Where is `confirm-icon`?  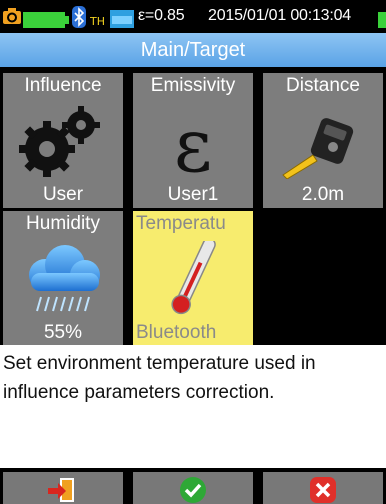 confirm-icon is located at coordinates (193, 490).